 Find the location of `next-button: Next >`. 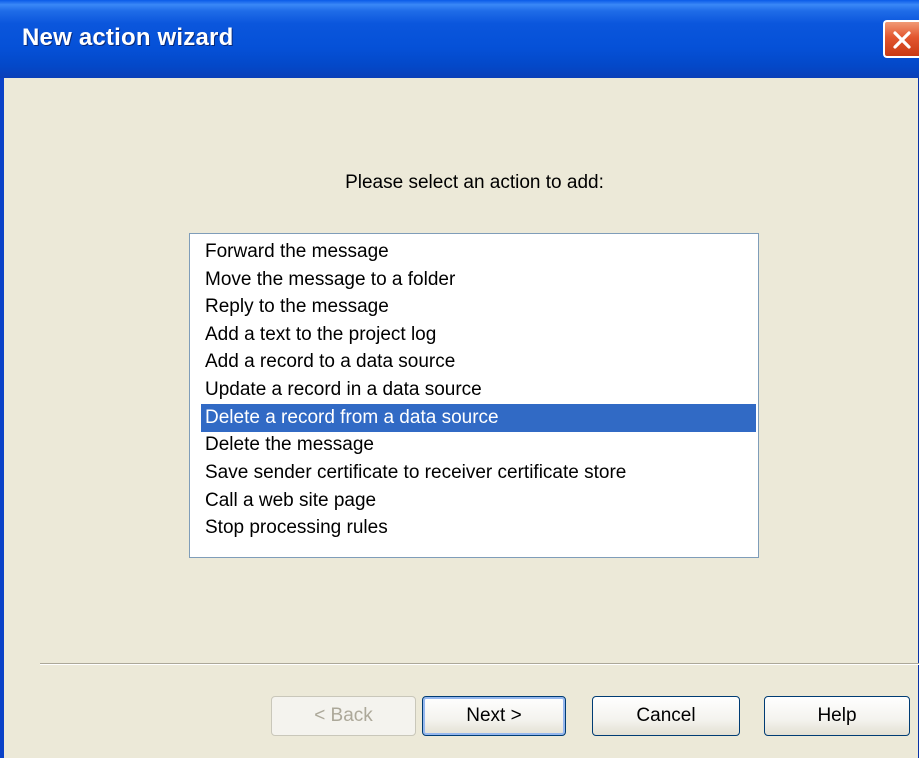

next-button: Next > is located at coordinates (494, 716).